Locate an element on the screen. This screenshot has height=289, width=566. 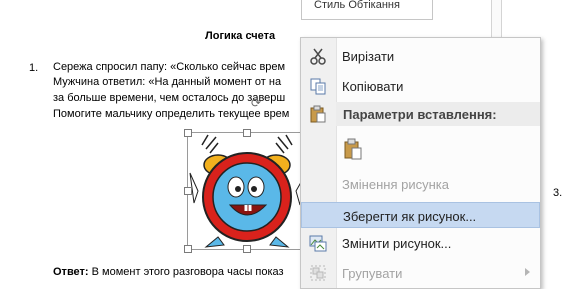
answer-label: Ответ: is located at coordinates (71, 272).